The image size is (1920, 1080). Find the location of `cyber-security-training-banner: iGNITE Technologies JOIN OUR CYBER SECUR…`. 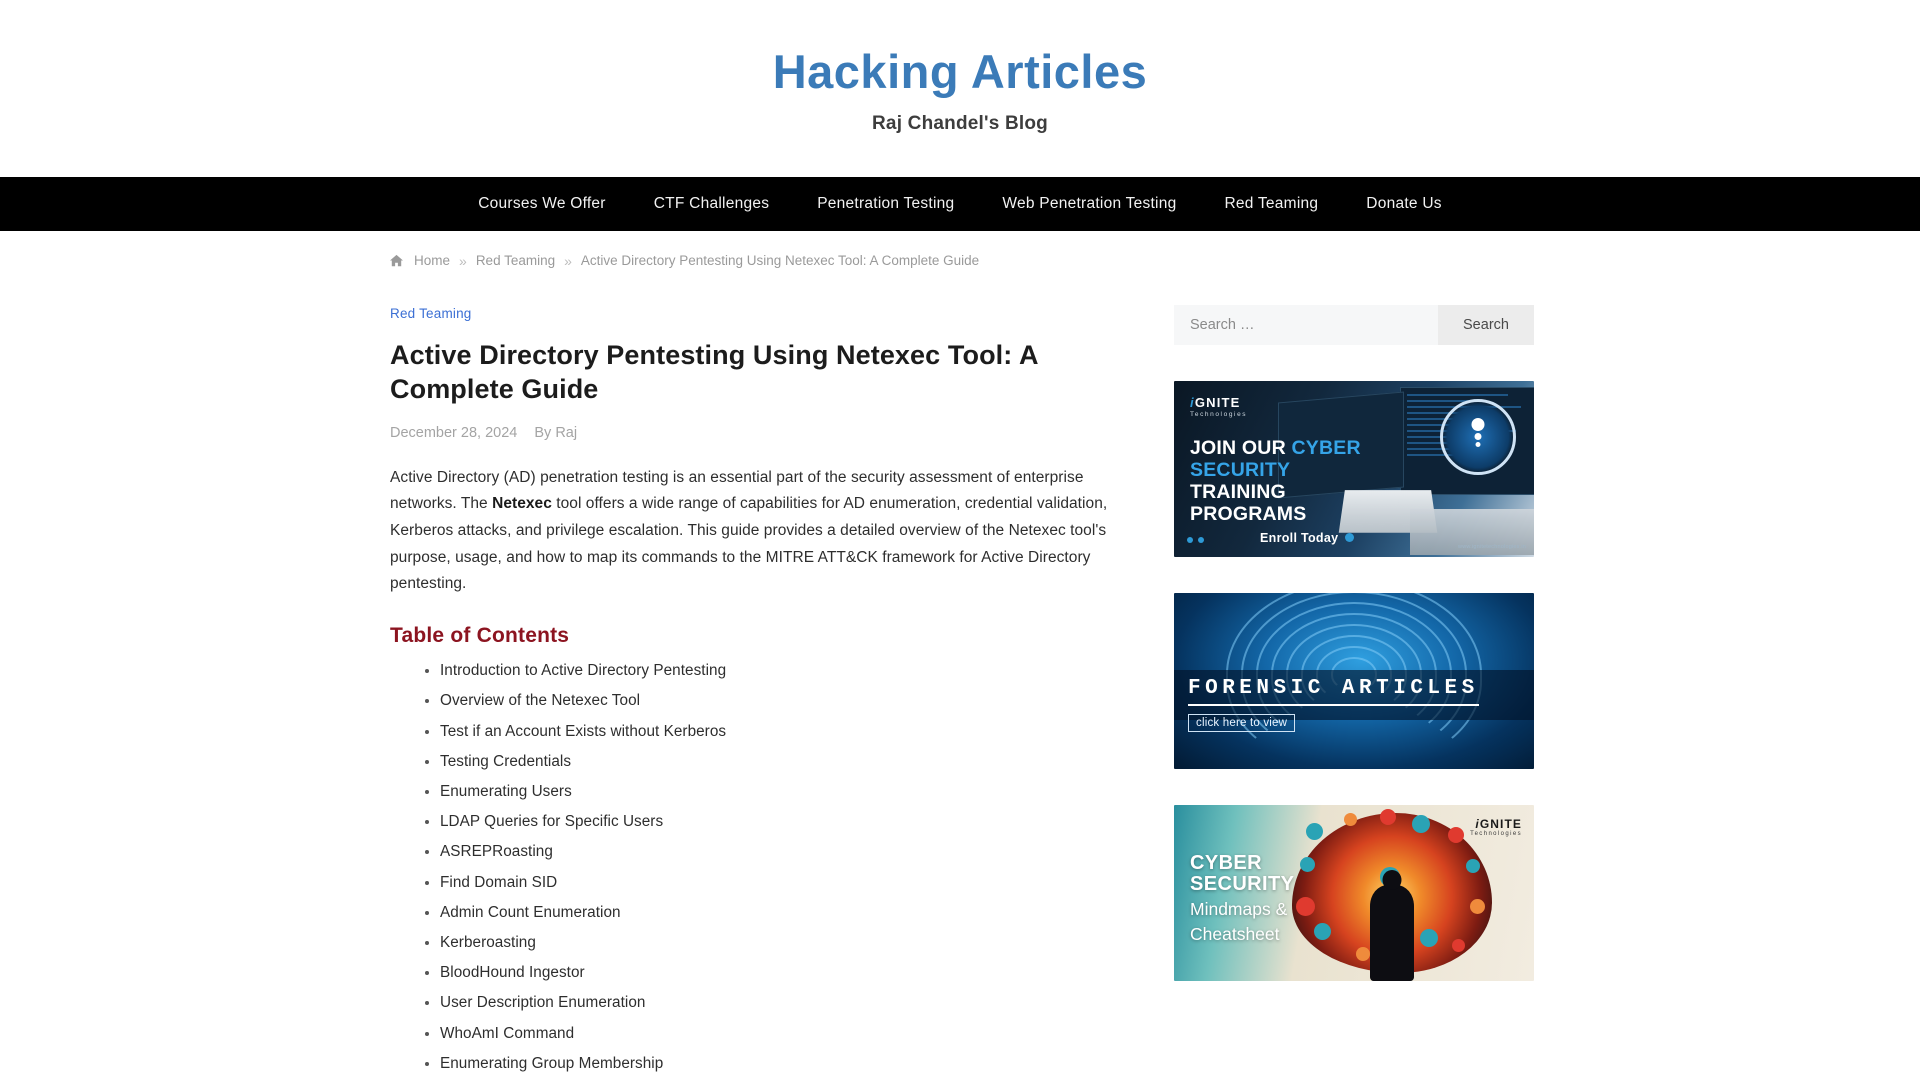

cyber-security-training-banner: iGNITE Technologies JOIN OUR CYBER SECUR… is located at coordinates (1354, 468).